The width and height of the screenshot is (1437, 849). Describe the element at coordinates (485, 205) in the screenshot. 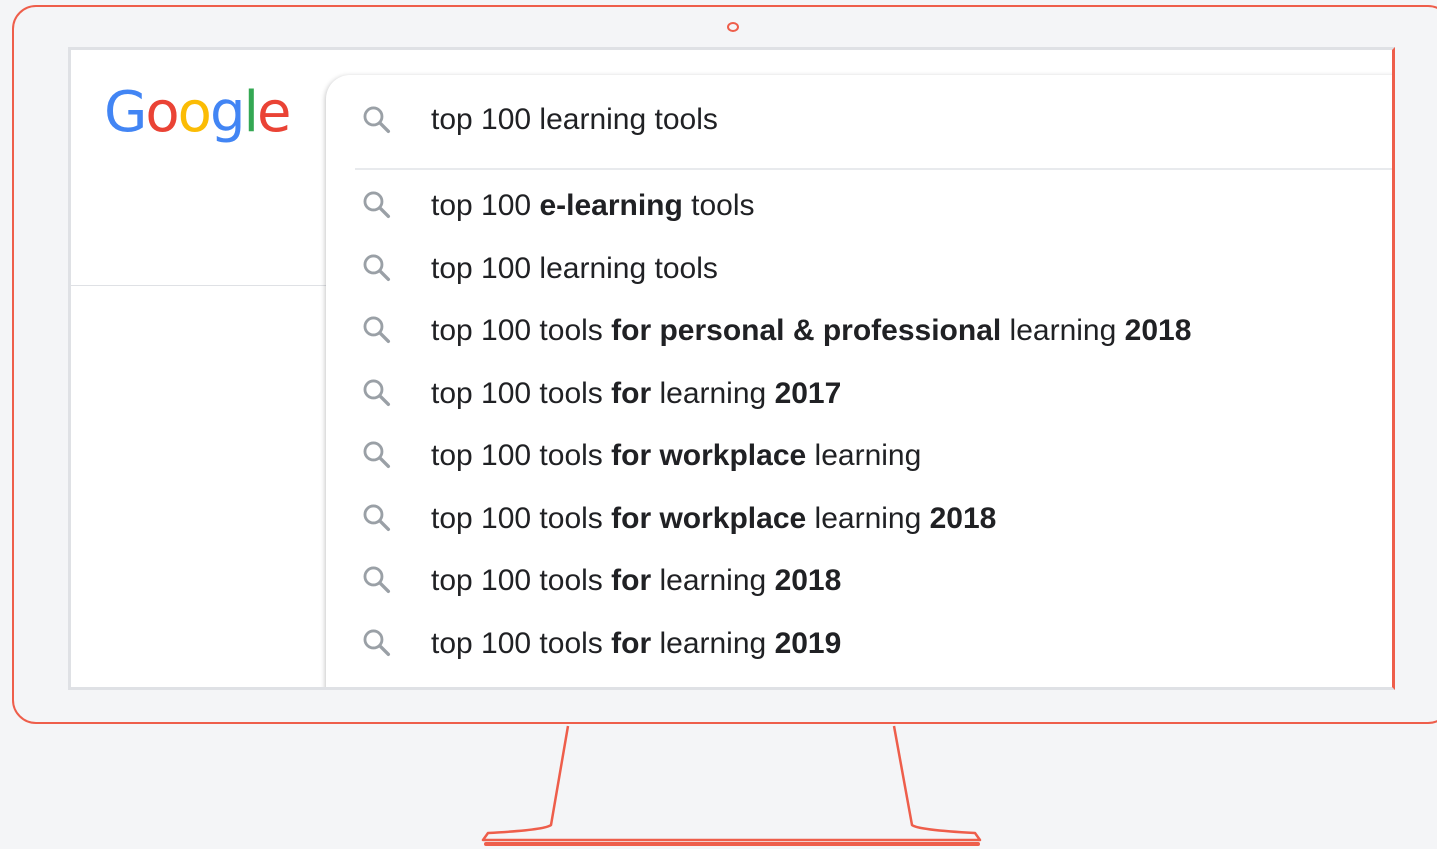

I see `suggestion-part: top 100` at that location.